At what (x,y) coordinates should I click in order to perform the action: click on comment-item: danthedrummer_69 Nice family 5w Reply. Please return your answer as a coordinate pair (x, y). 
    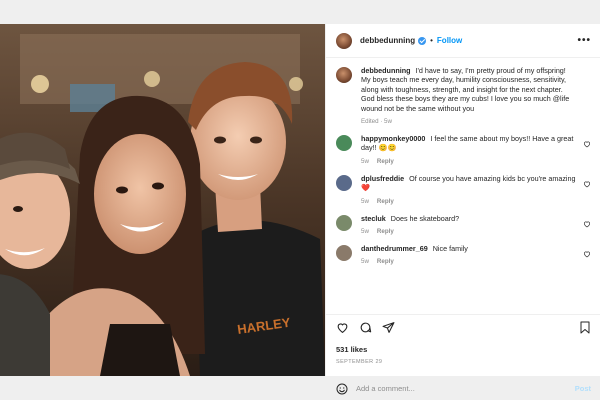
    Looking at the image, I should click on (463, 254).